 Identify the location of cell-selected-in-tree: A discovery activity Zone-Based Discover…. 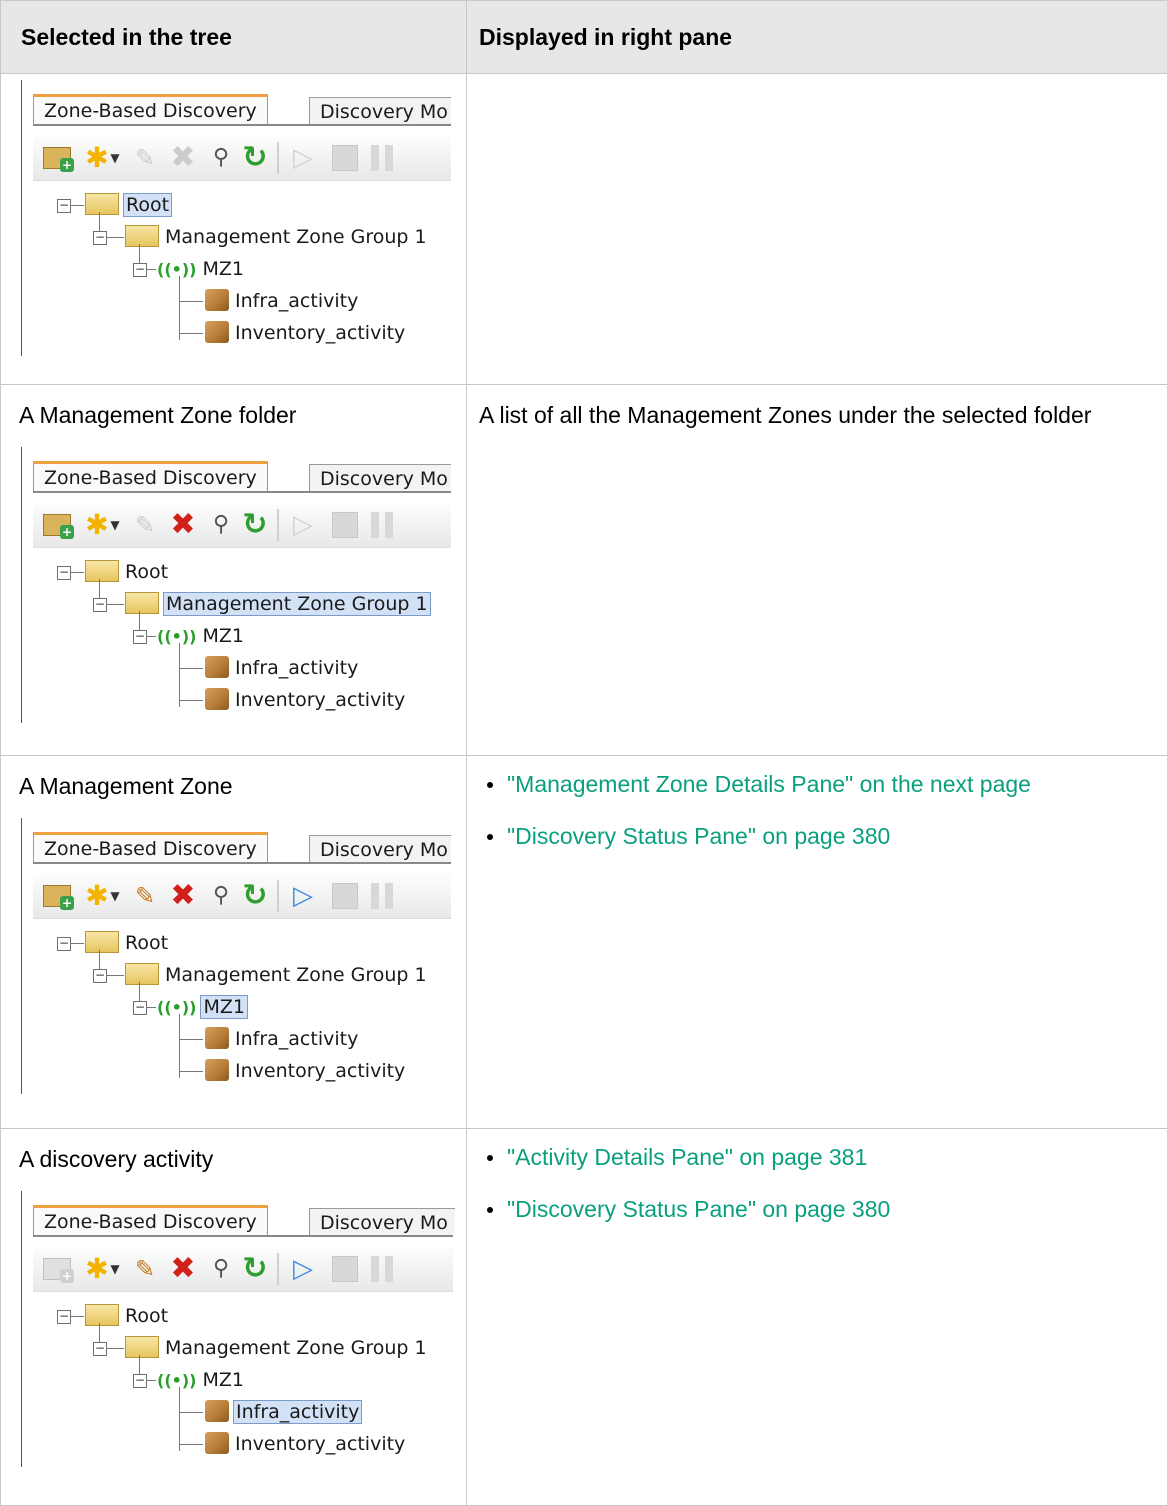
(234, 1317).